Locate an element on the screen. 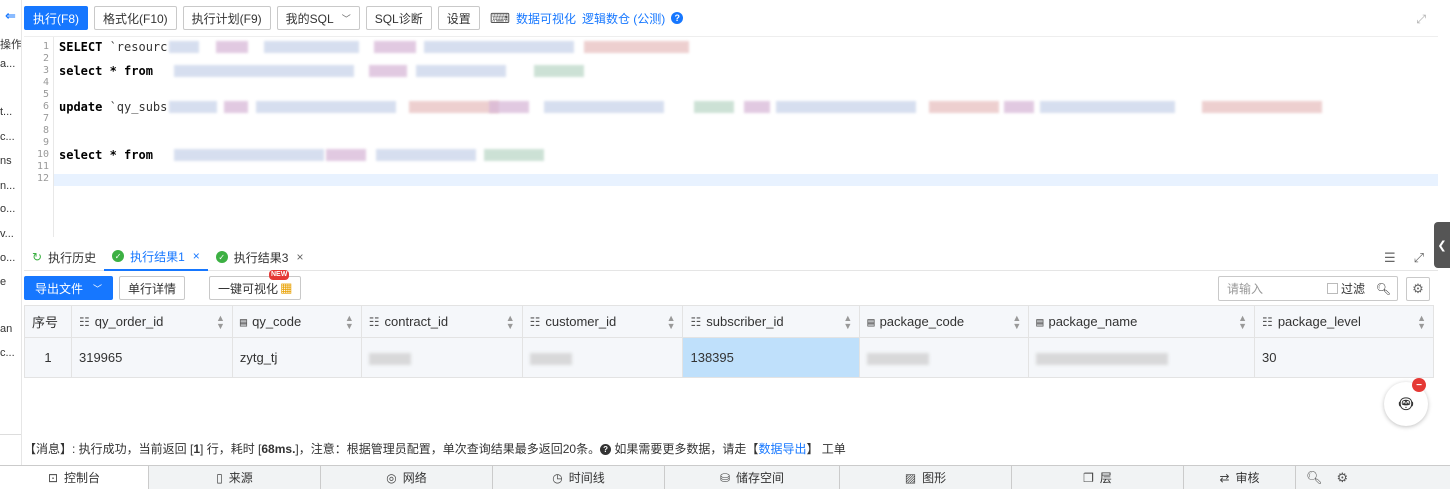  devtools-tab-timeline: ◷ 时间线 is located at coordinates (579, 477).